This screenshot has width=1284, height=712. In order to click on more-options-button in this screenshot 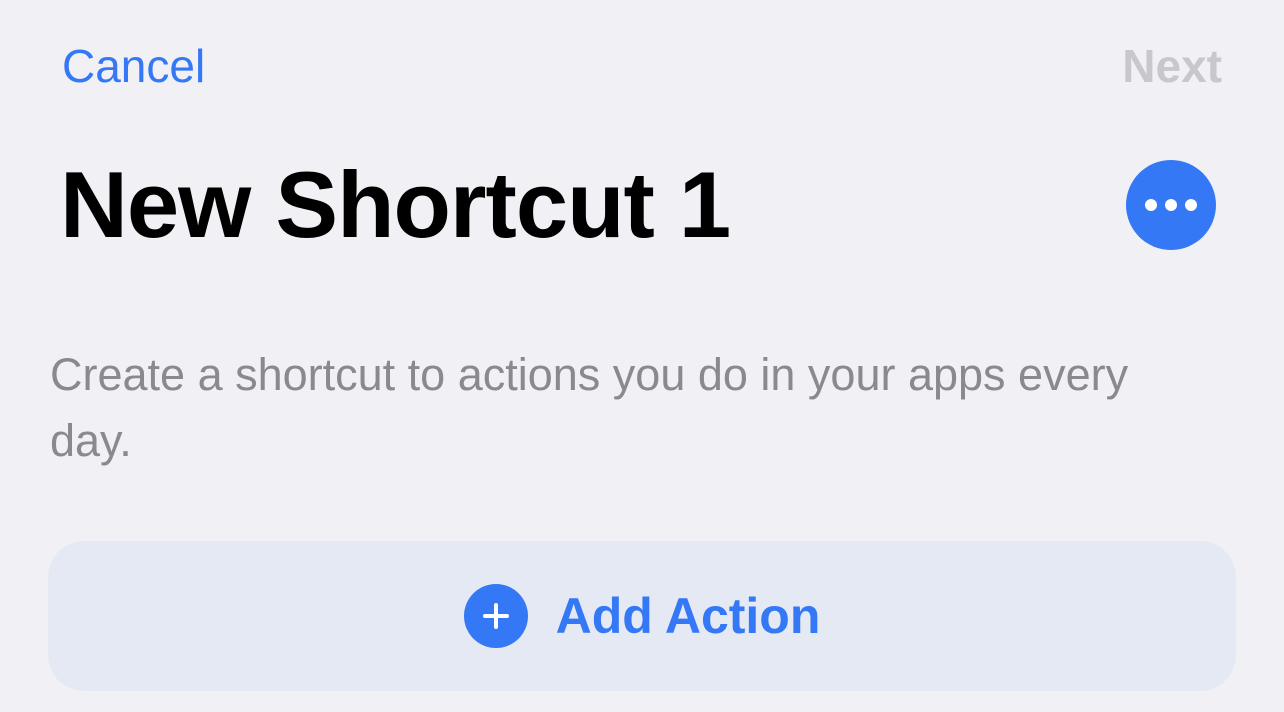, I will do `click(1171, 205)`.